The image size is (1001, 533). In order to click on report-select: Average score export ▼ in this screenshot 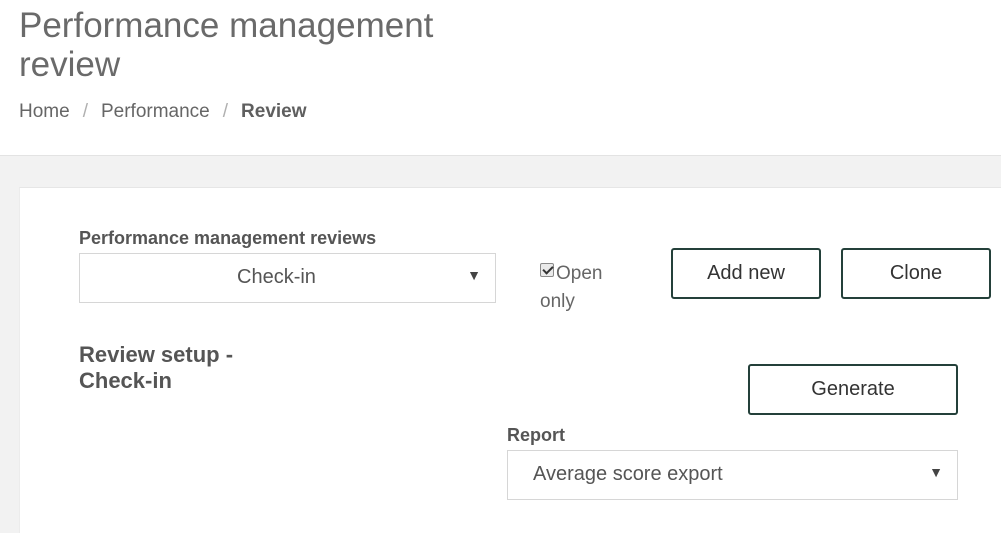, I will do `click(732, 475)`.